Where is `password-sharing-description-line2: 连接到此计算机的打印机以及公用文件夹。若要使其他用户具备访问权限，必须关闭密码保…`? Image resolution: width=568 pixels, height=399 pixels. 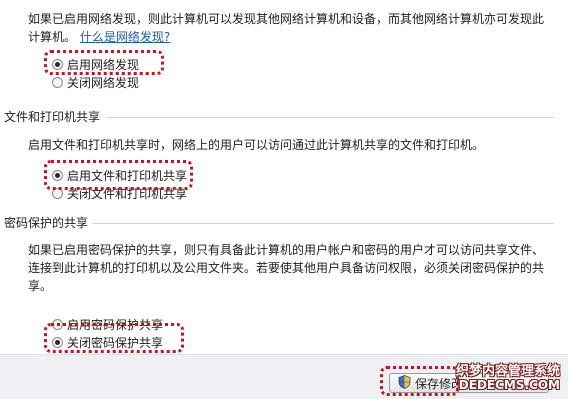 password-sharing-description-line2: 连接到此计算机的打印机以及公用文件夹。若要使其他用户具备访问权限，必须关闭密码保… is located at coordinates (286, 268).